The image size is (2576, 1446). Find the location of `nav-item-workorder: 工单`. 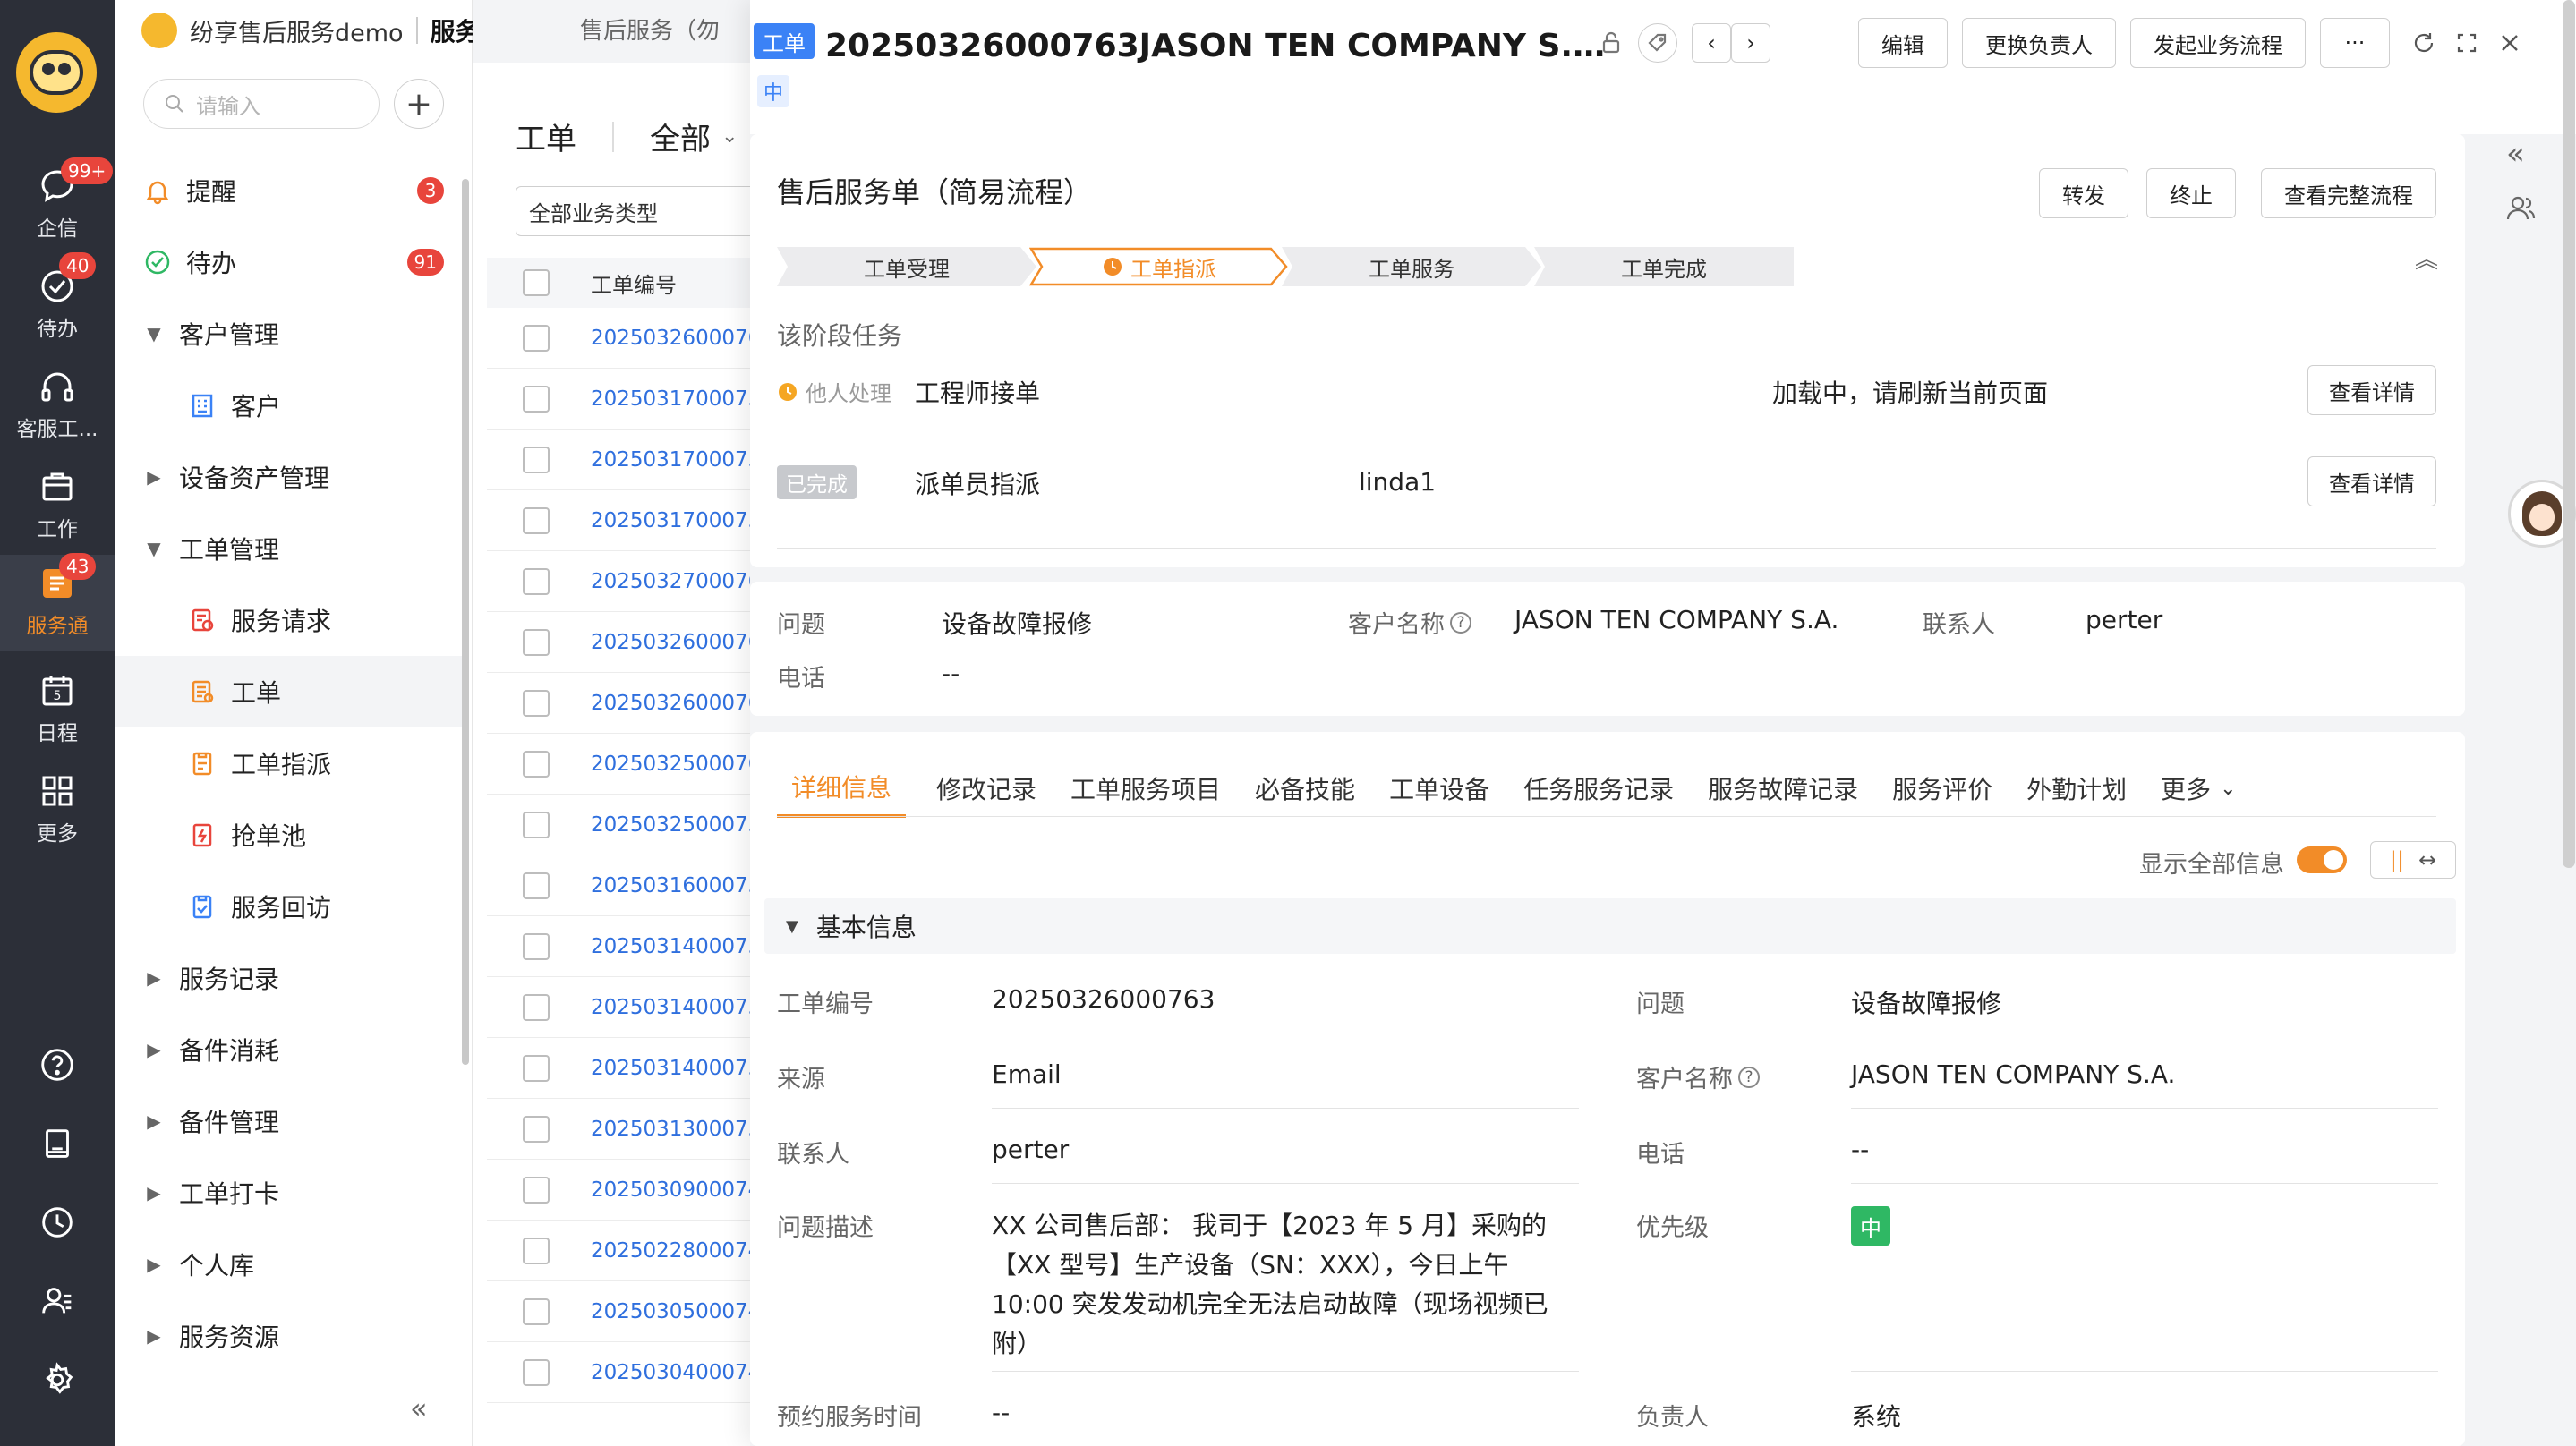

nav-item-workorder: 工单 is located at coordinates (288, 691).